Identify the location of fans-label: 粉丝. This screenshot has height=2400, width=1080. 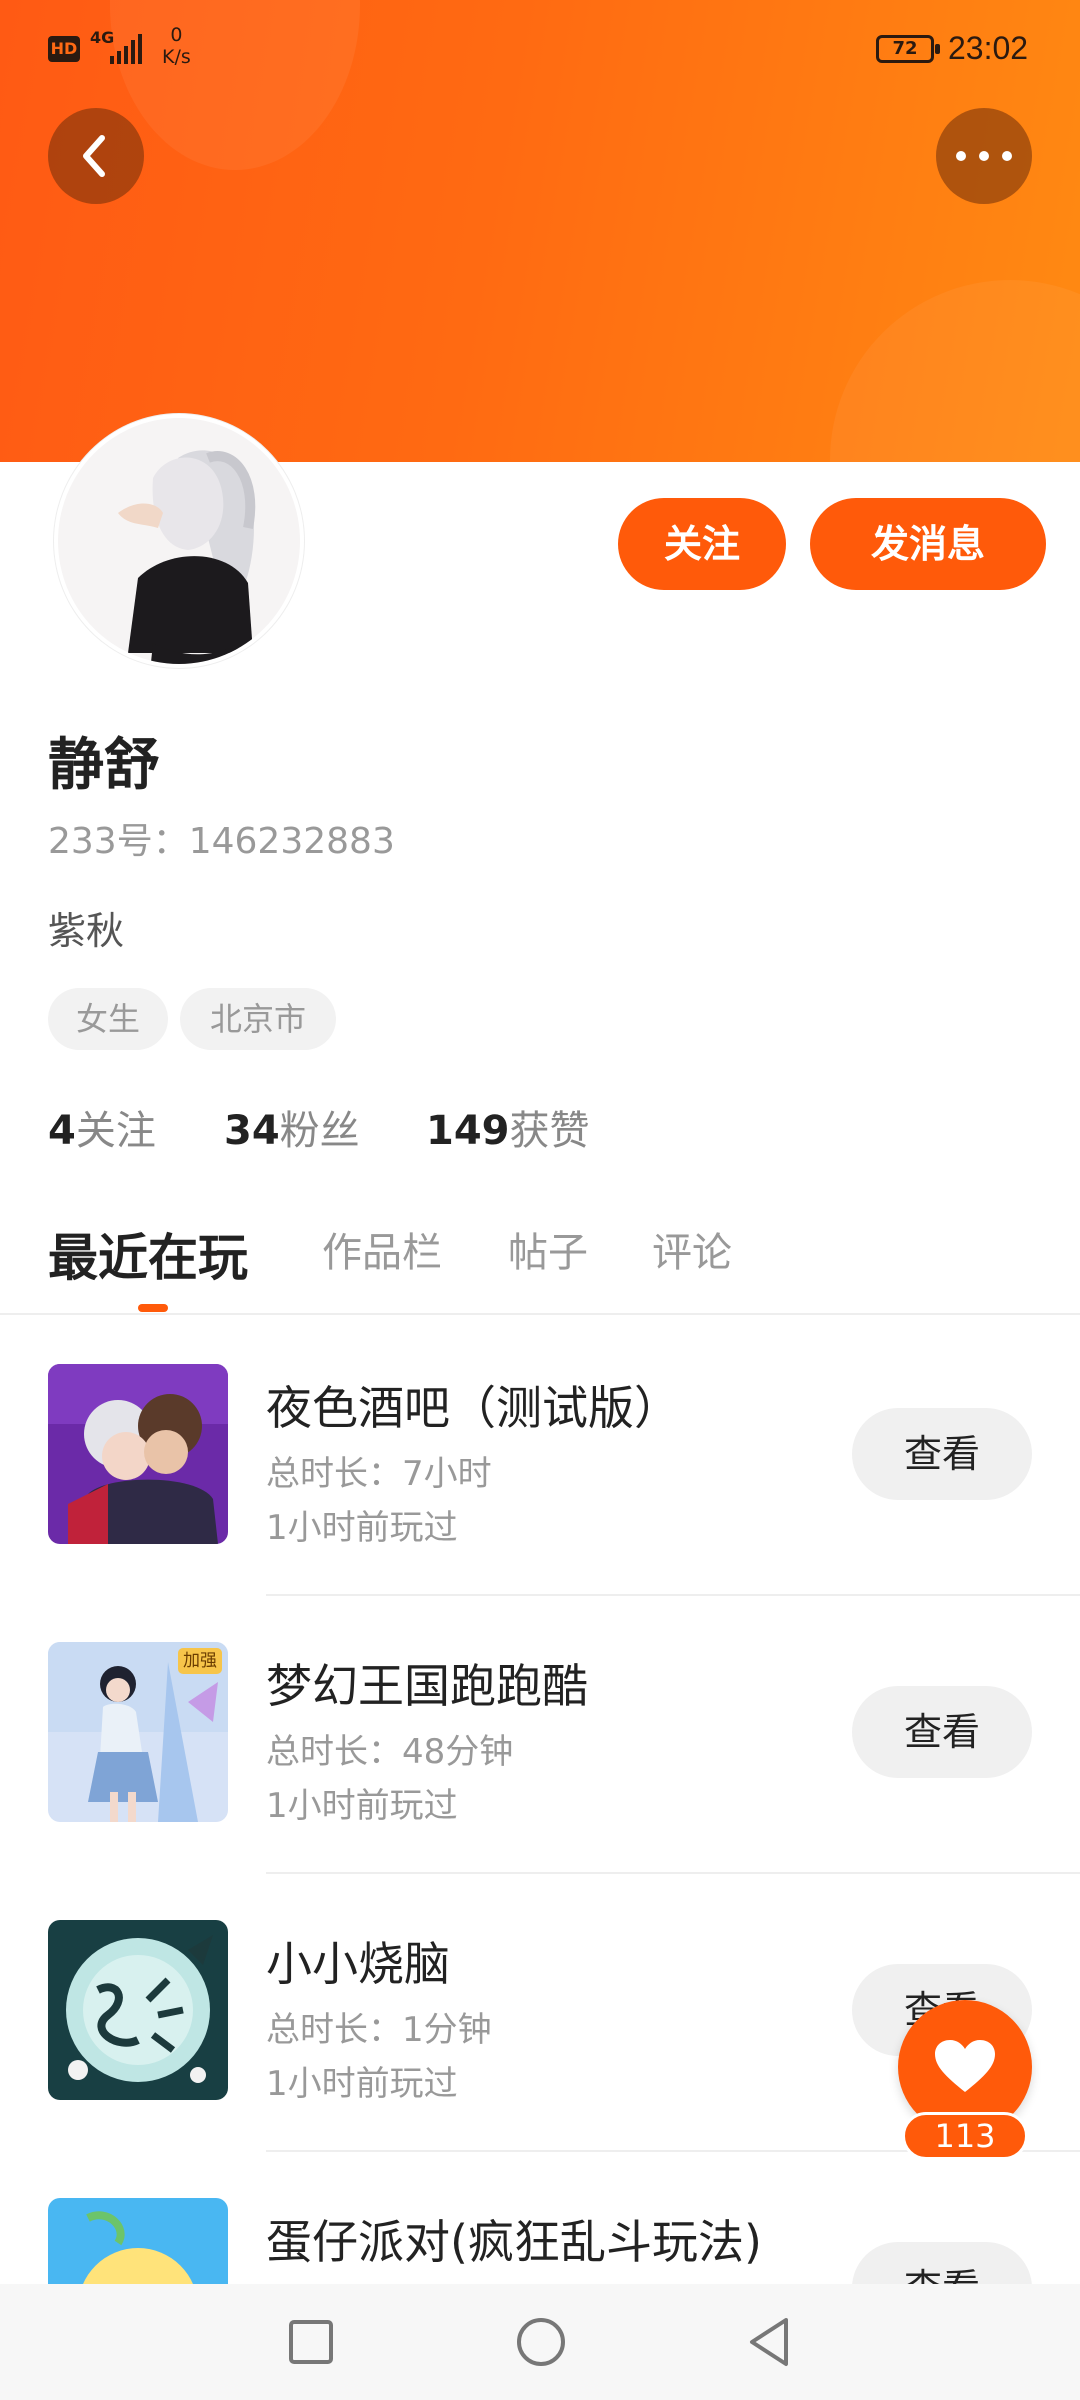
(319, 1131).